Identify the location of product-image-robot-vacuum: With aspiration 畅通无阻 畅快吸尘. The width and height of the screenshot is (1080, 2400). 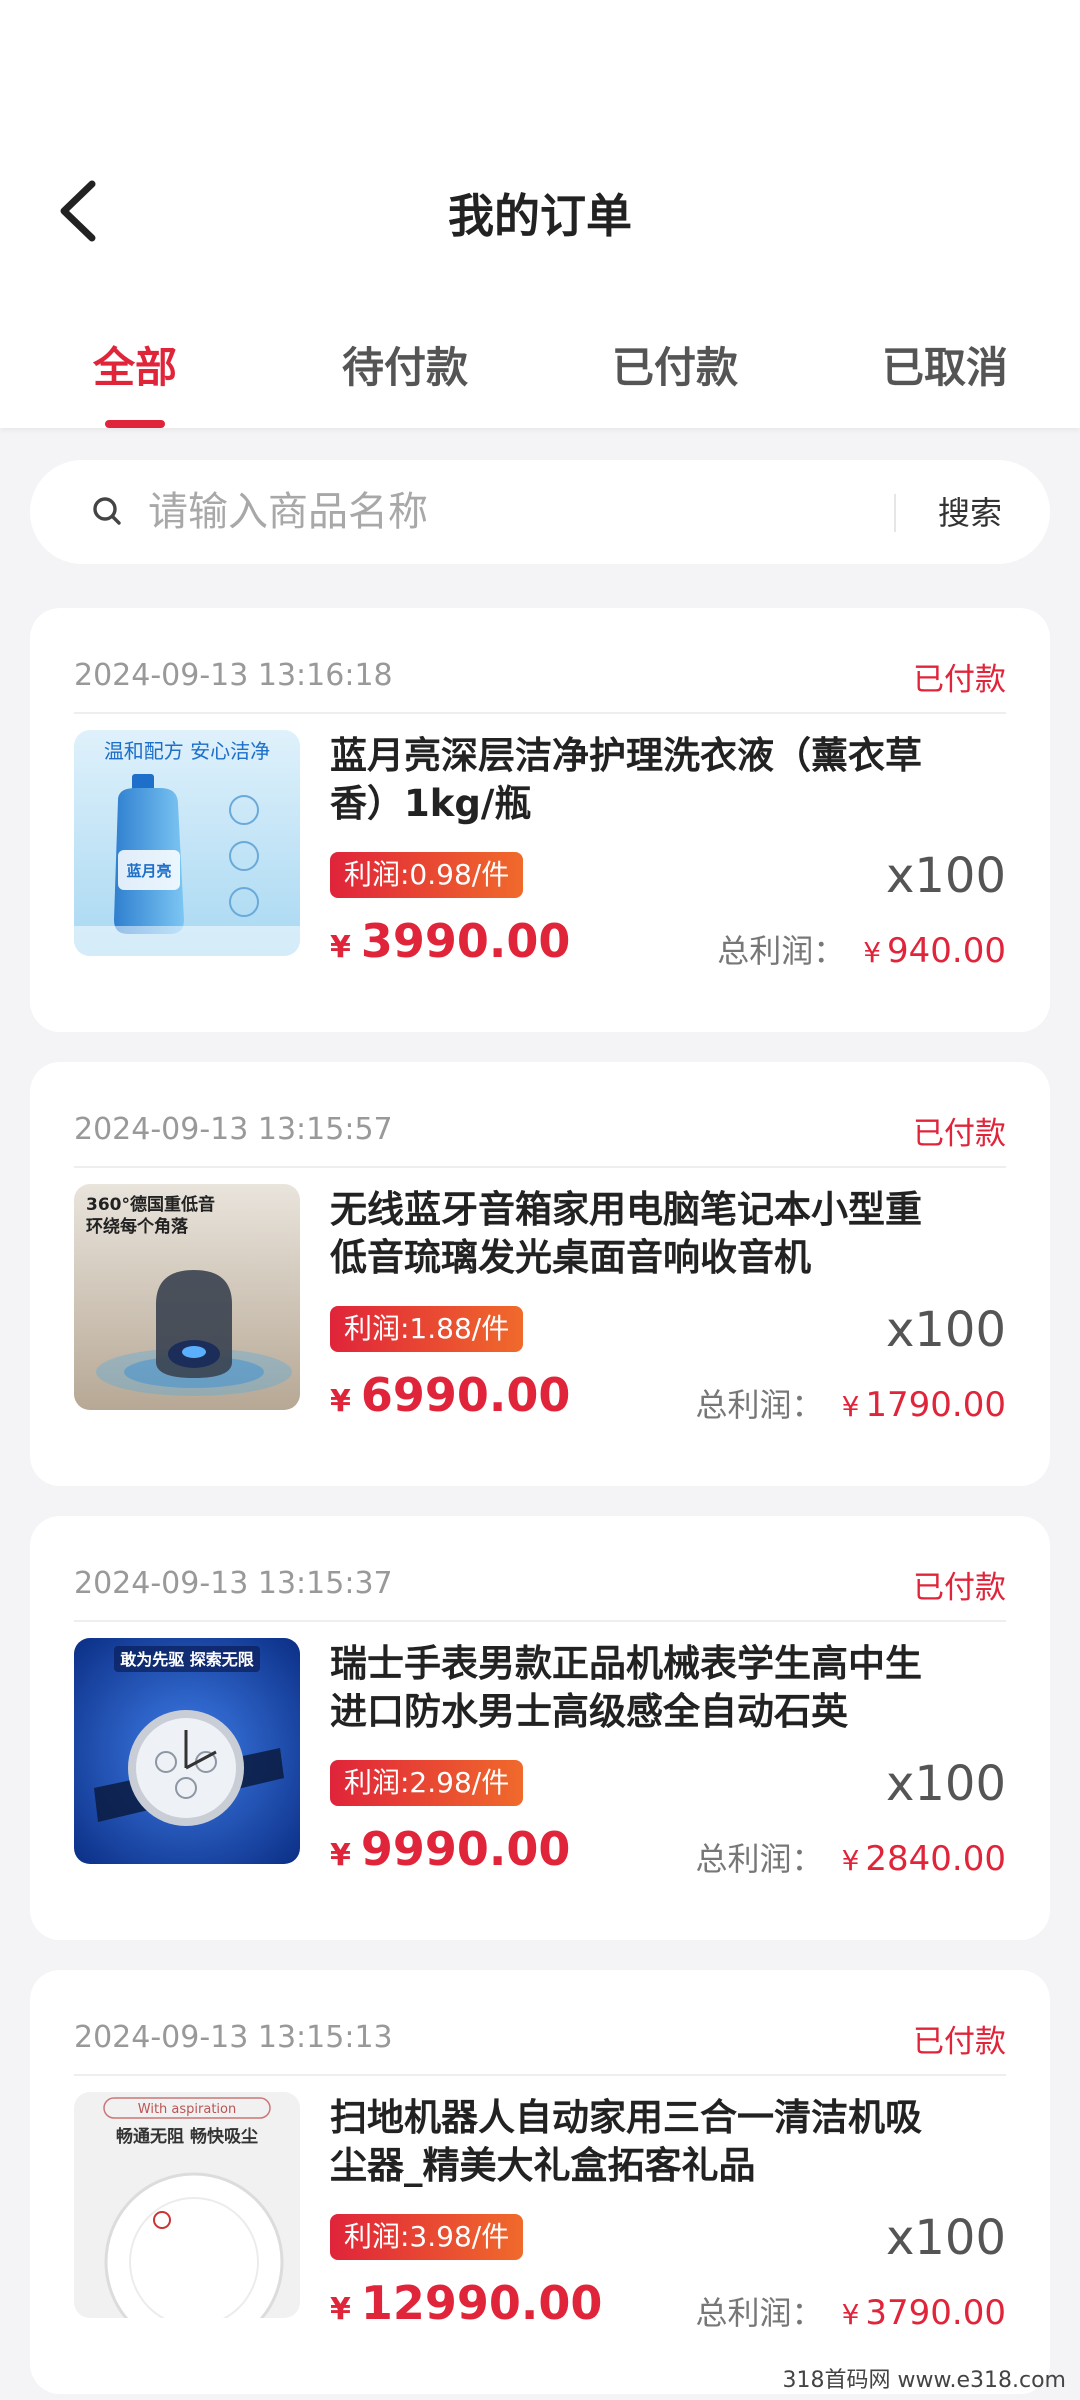
(187, 2205).